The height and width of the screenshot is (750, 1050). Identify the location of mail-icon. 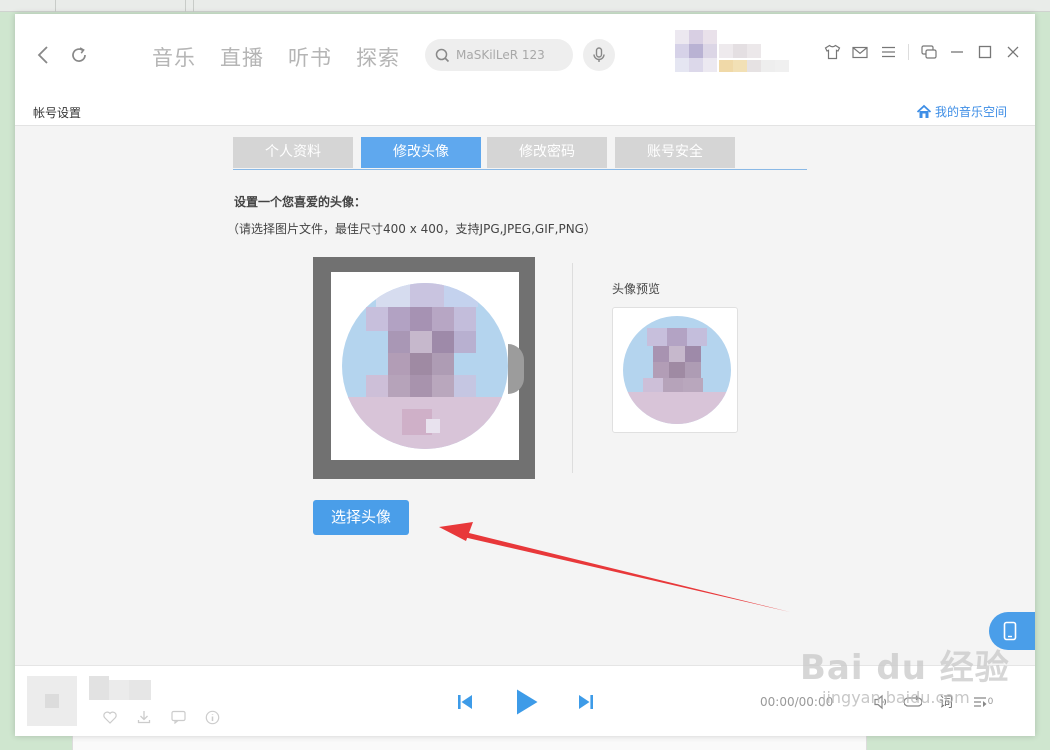
(860, 52).